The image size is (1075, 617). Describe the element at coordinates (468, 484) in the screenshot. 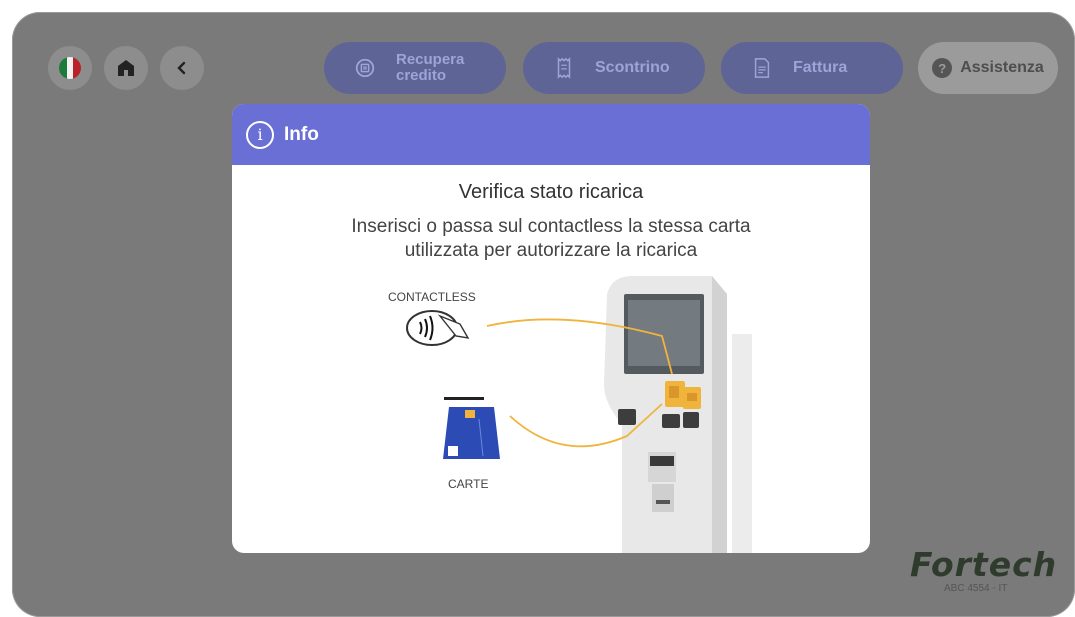

I see `cards-label: CARTE` at that location.